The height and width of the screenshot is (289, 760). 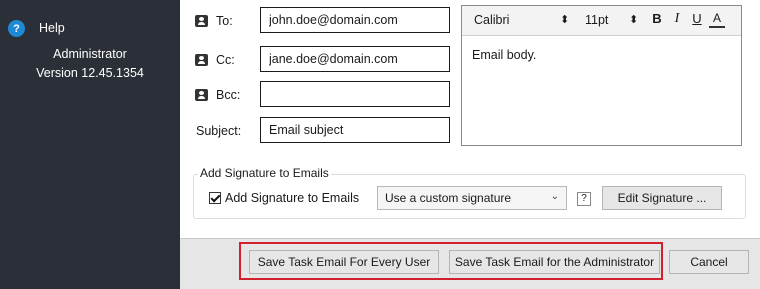 I want to click on cancel-button: Cancel, so click(x=709, y=262).